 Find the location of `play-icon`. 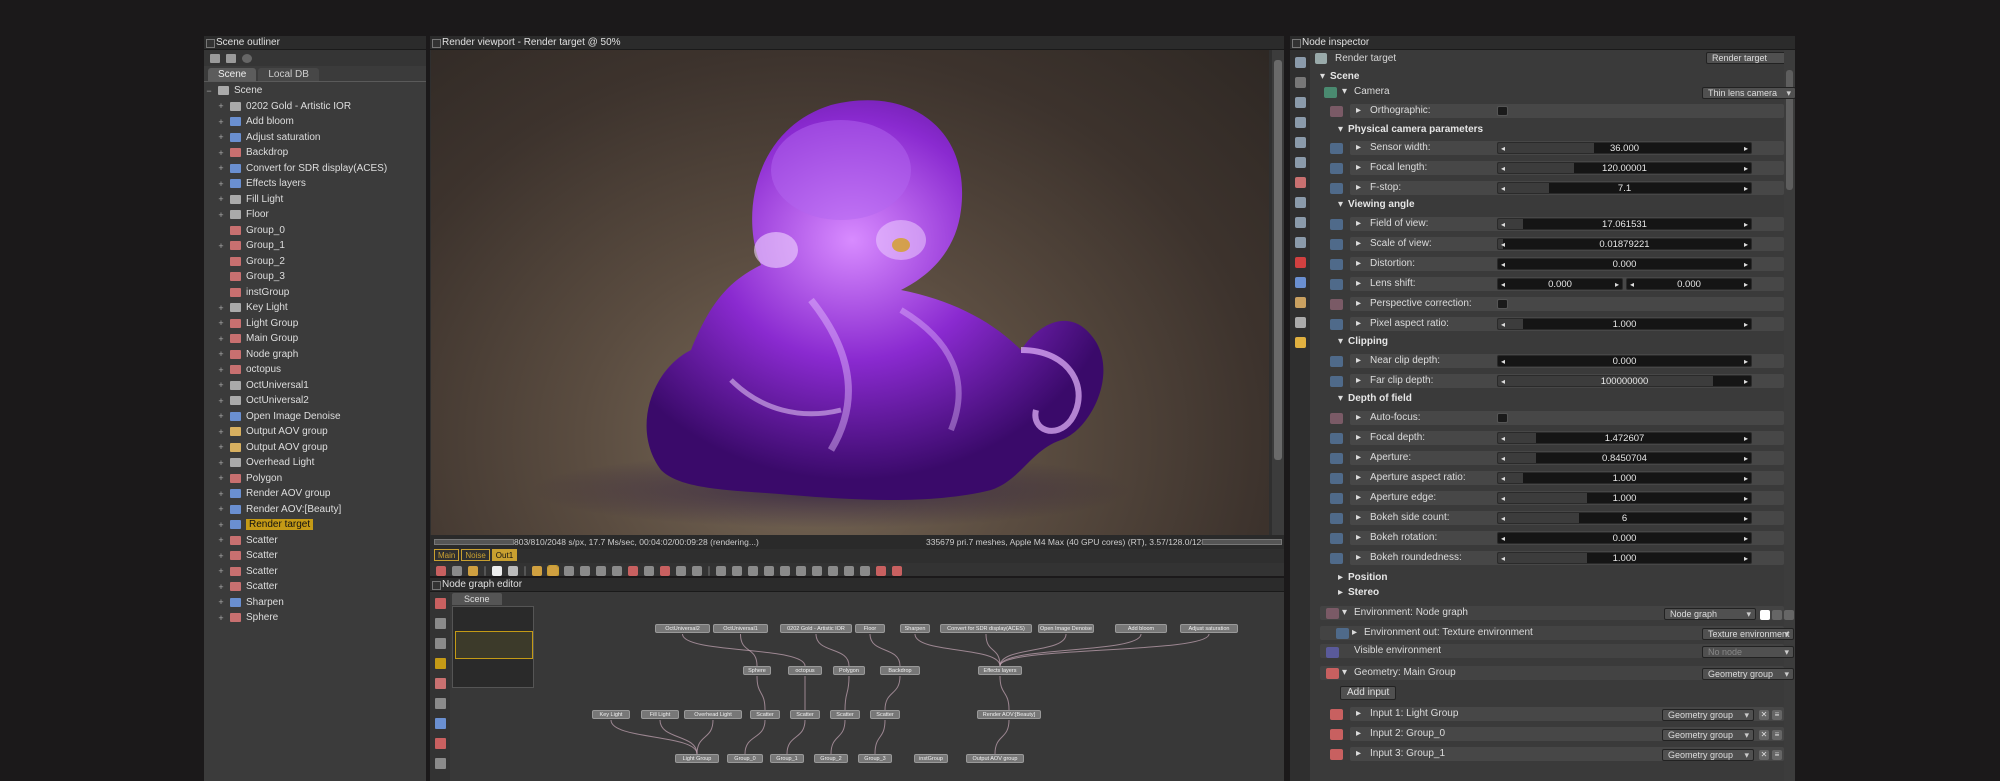

play-icon is located at coordinates (553, 570).